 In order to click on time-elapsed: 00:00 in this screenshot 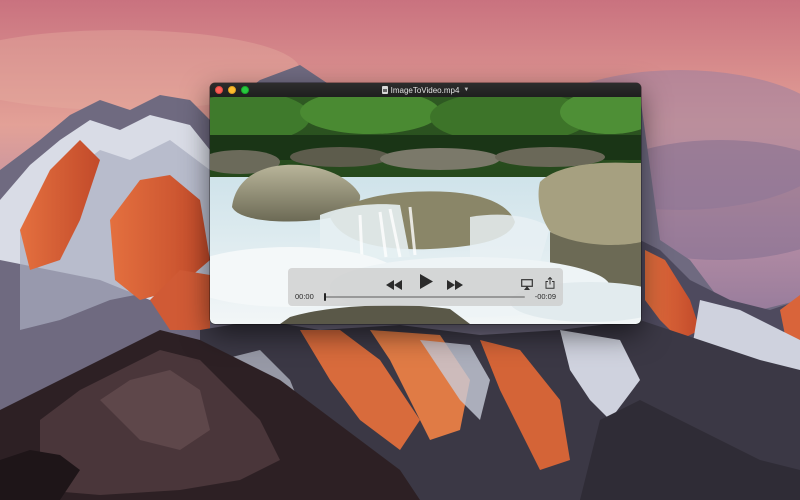, I will do `click(304, 296)`.